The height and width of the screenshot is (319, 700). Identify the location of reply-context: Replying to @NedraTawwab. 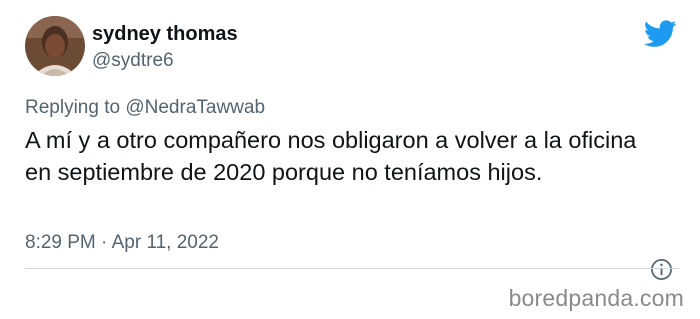
(145, 108).